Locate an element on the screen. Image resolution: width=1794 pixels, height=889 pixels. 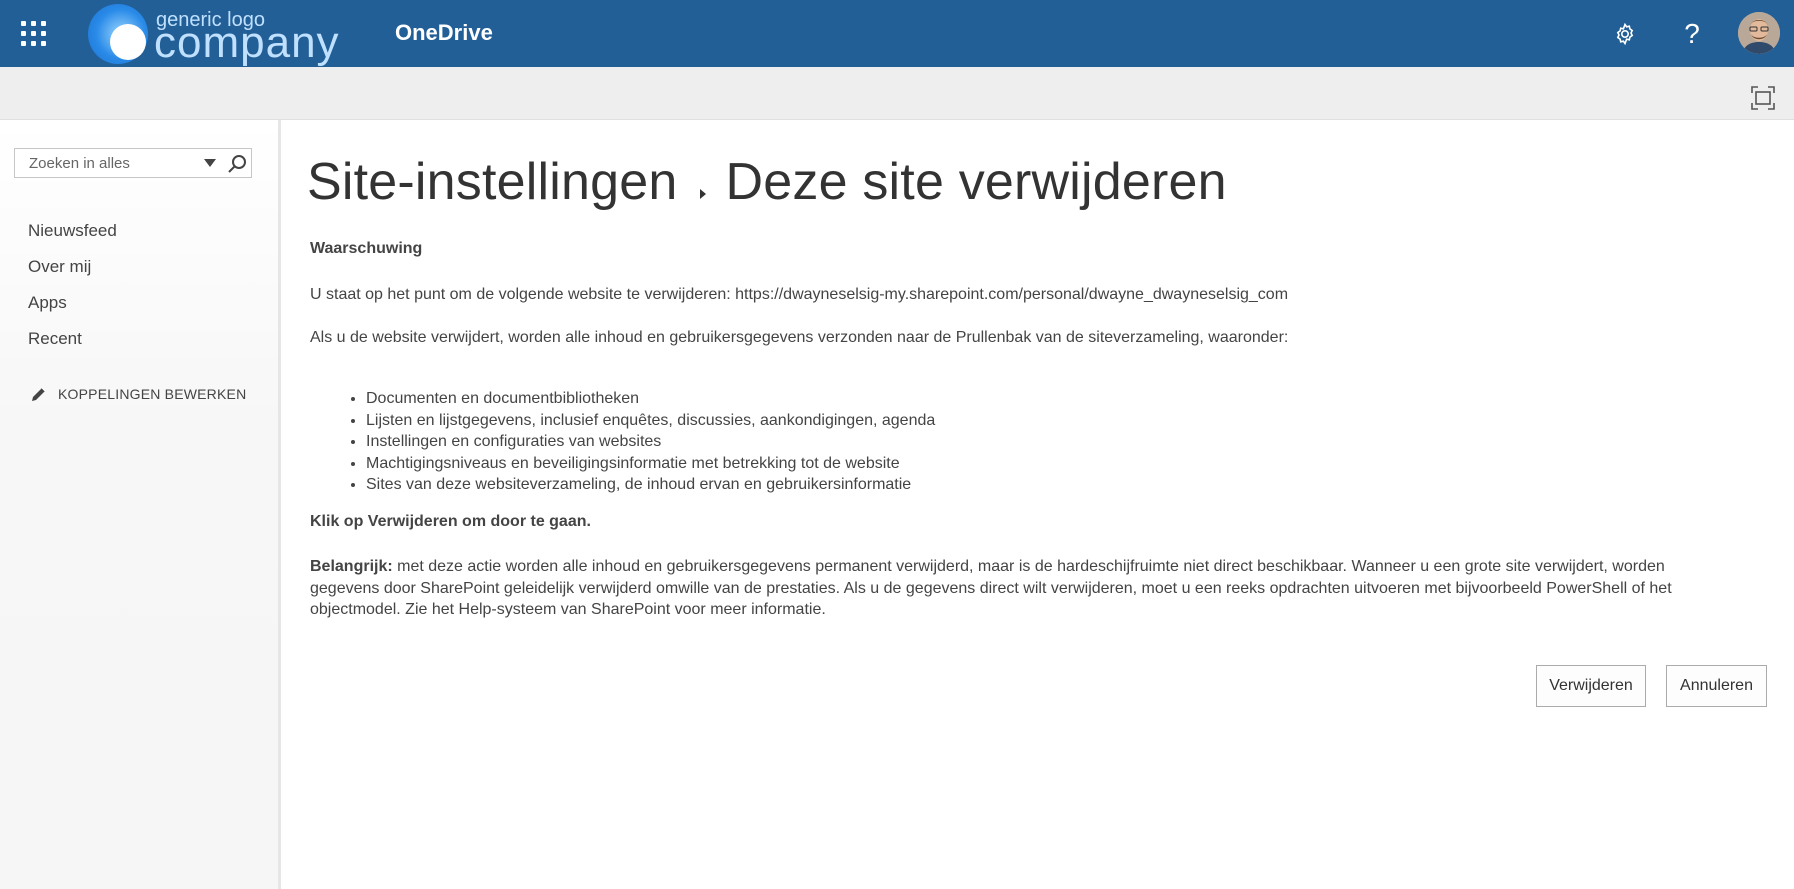
search-icon is located at coordinates (237, 164).